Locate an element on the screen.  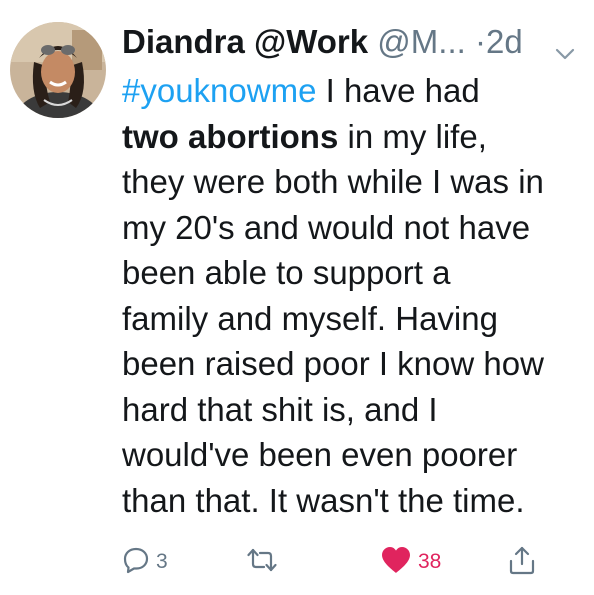
avatar is located at coordinates (58, 70).